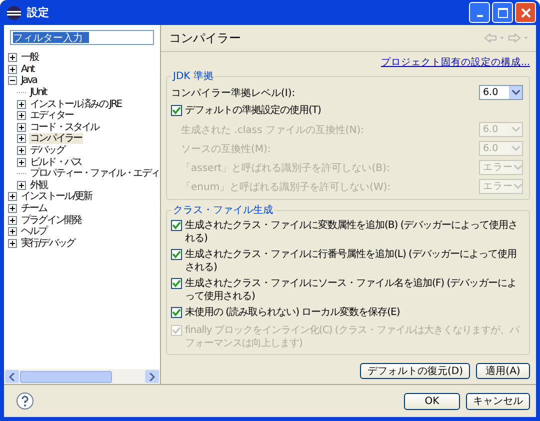 The height and width of the screenshot is (421, 540). I want to click on tree-item: コード・スタイル, so click(64, 127).